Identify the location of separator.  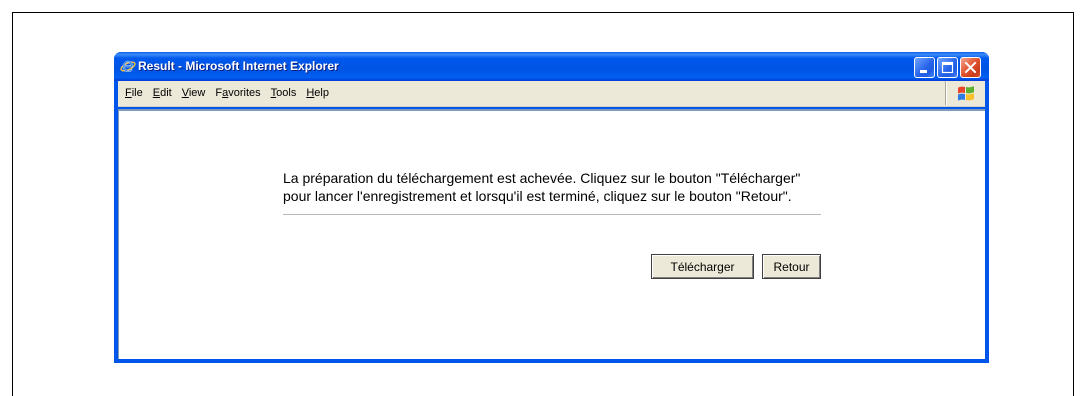
(552, 215).